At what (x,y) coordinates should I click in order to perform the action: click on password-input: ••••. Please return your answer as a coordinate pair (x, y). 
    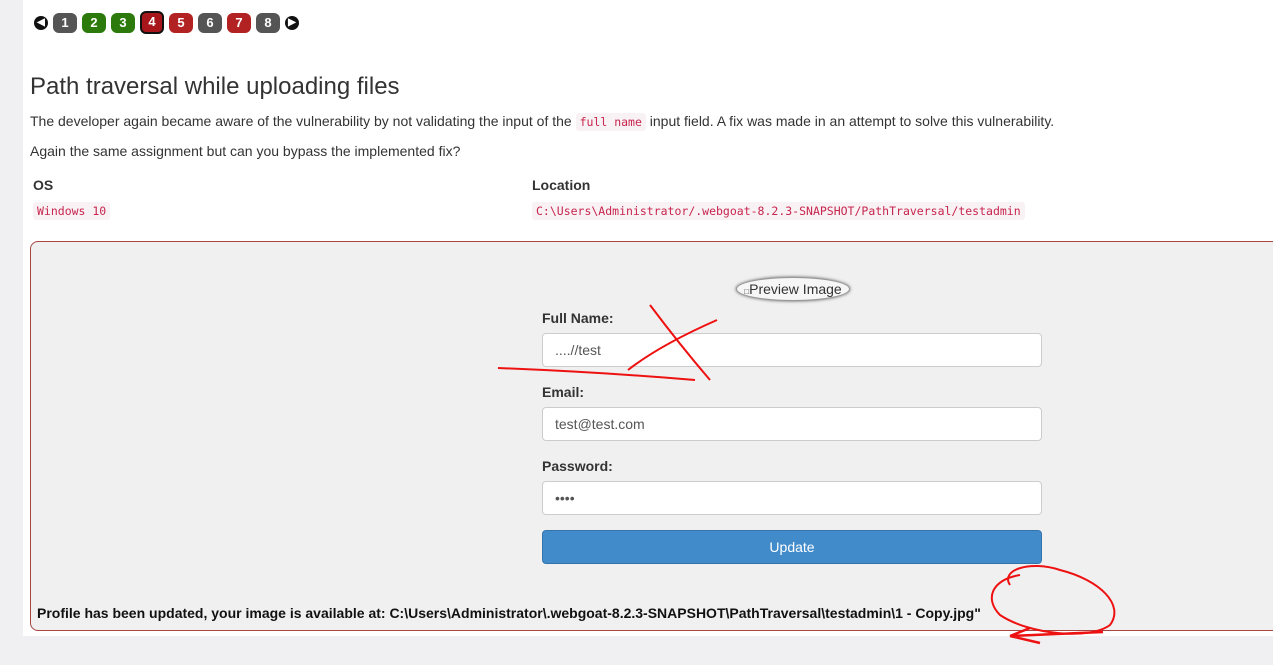
    Looking at the image, I should click on (792, 498).